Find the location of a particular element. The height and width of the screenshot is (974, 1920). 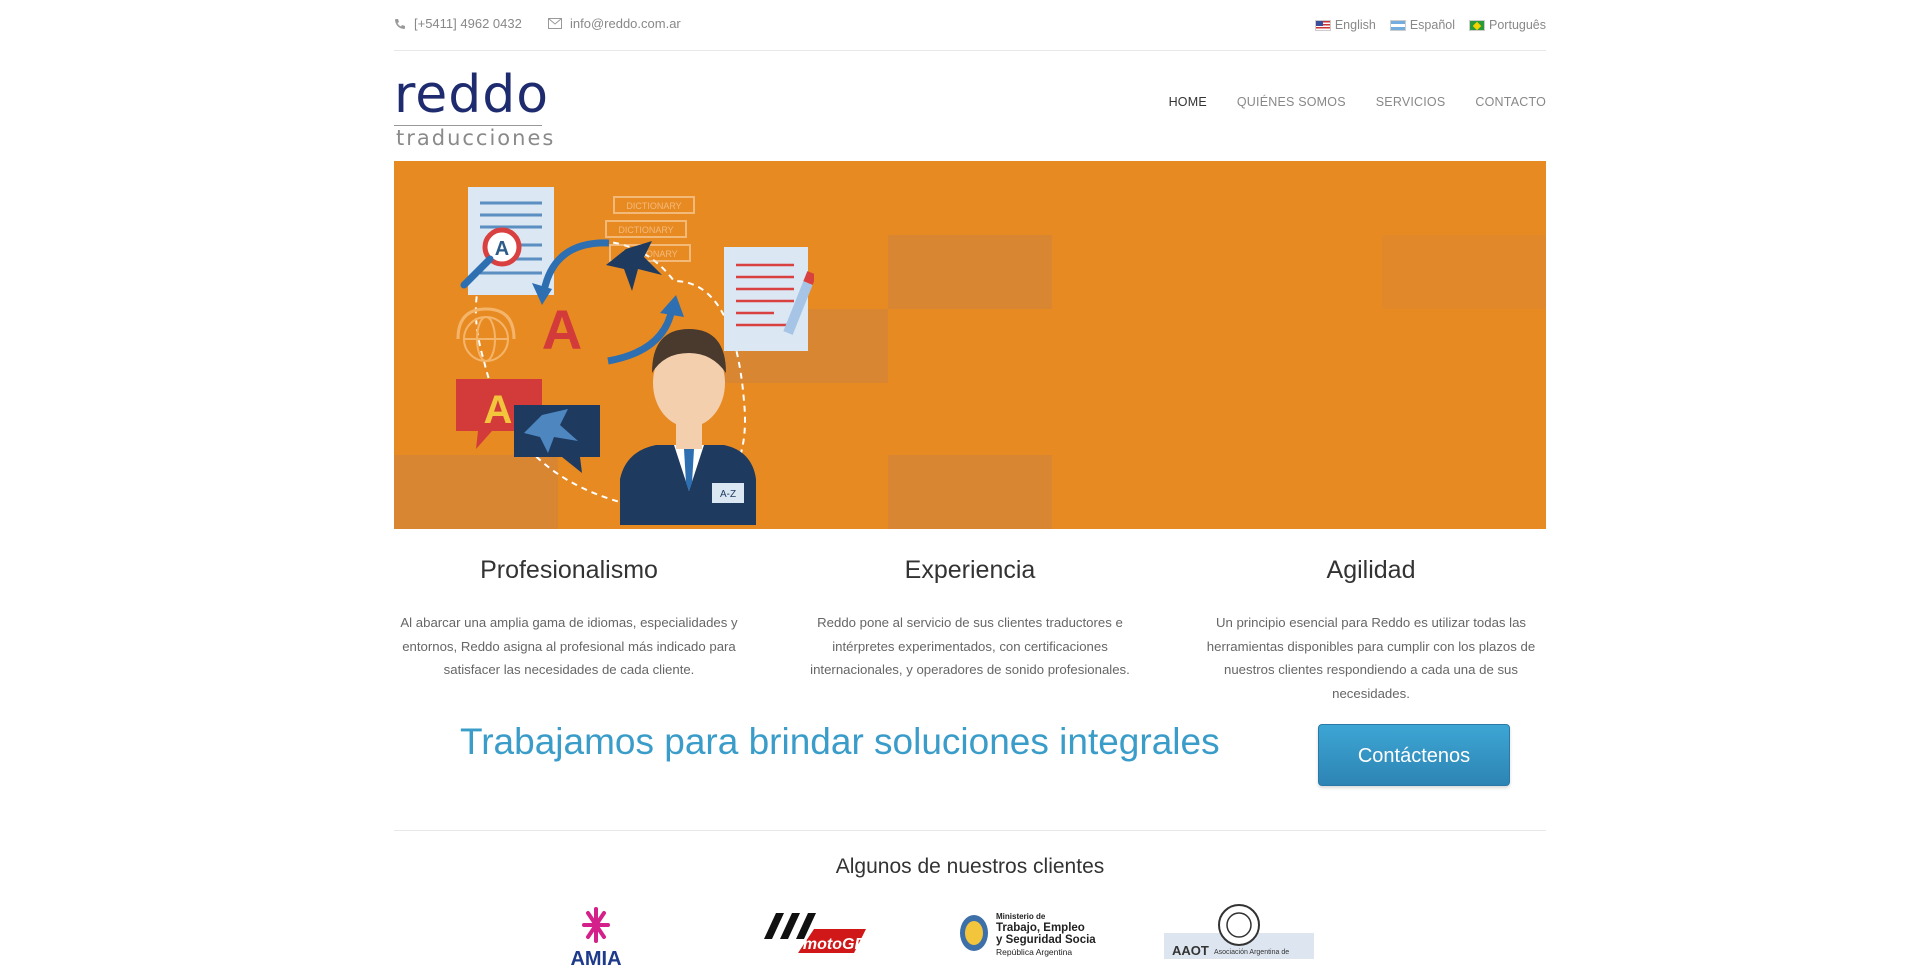

nav-contacto: CONTACTO is located at coordinates (1510, 102).